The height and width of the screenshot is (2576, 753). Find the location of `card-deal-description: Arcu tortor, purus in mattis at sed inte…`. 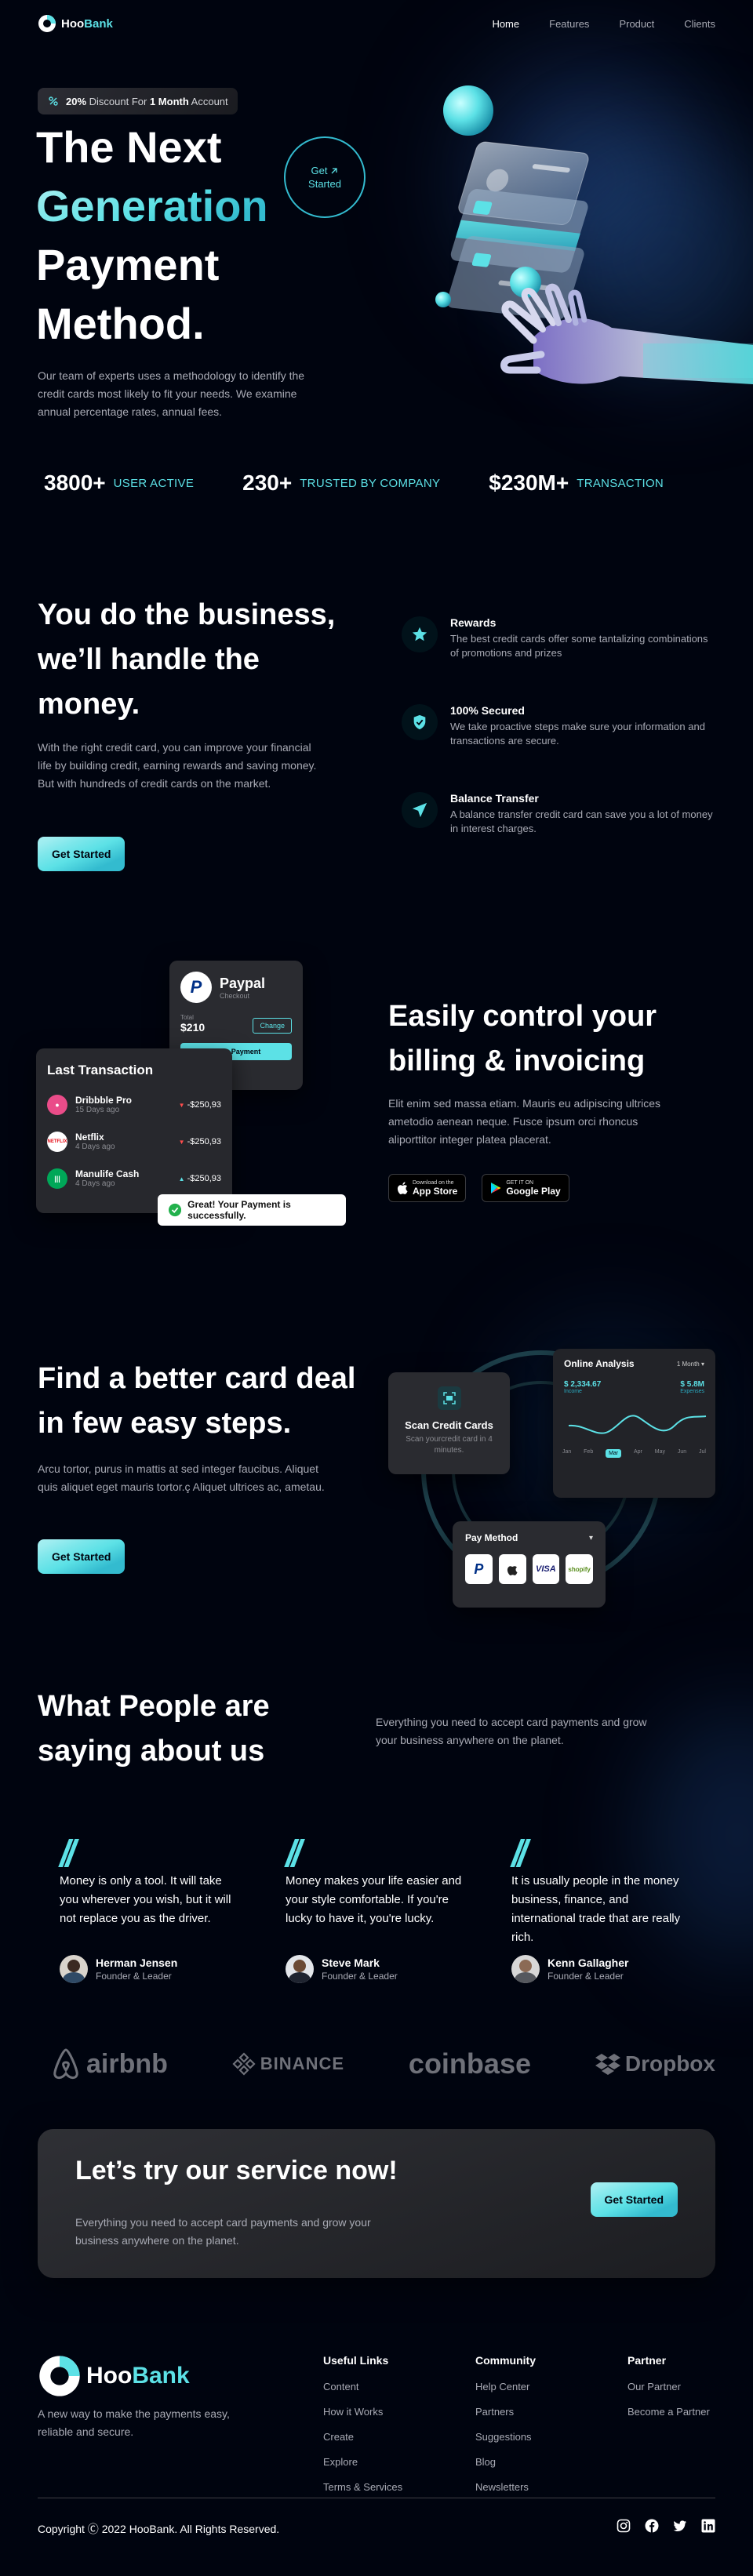

card-deal-description: Arcu tortor, purus in mattis at sed inte… is located at coordinates (181, 1477).